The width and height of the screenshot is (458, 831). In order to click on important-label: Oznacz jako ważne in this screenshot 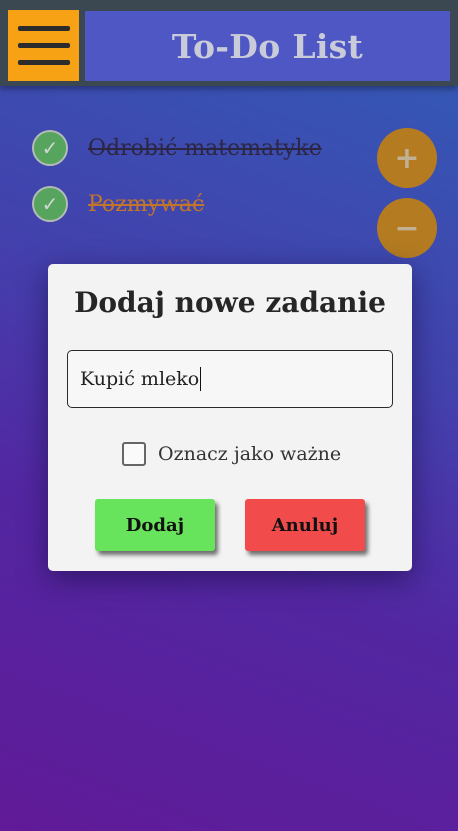, I will do `click(250, 454)`.